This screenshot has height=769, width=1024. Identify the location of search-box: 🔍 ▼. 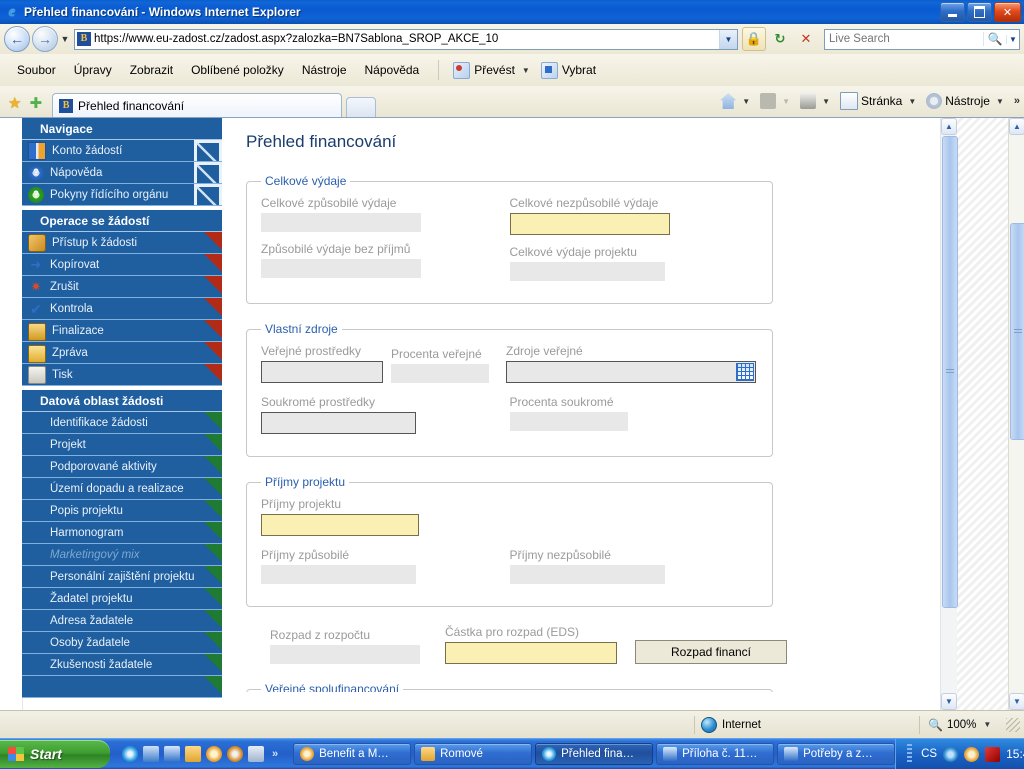
(922, 39).